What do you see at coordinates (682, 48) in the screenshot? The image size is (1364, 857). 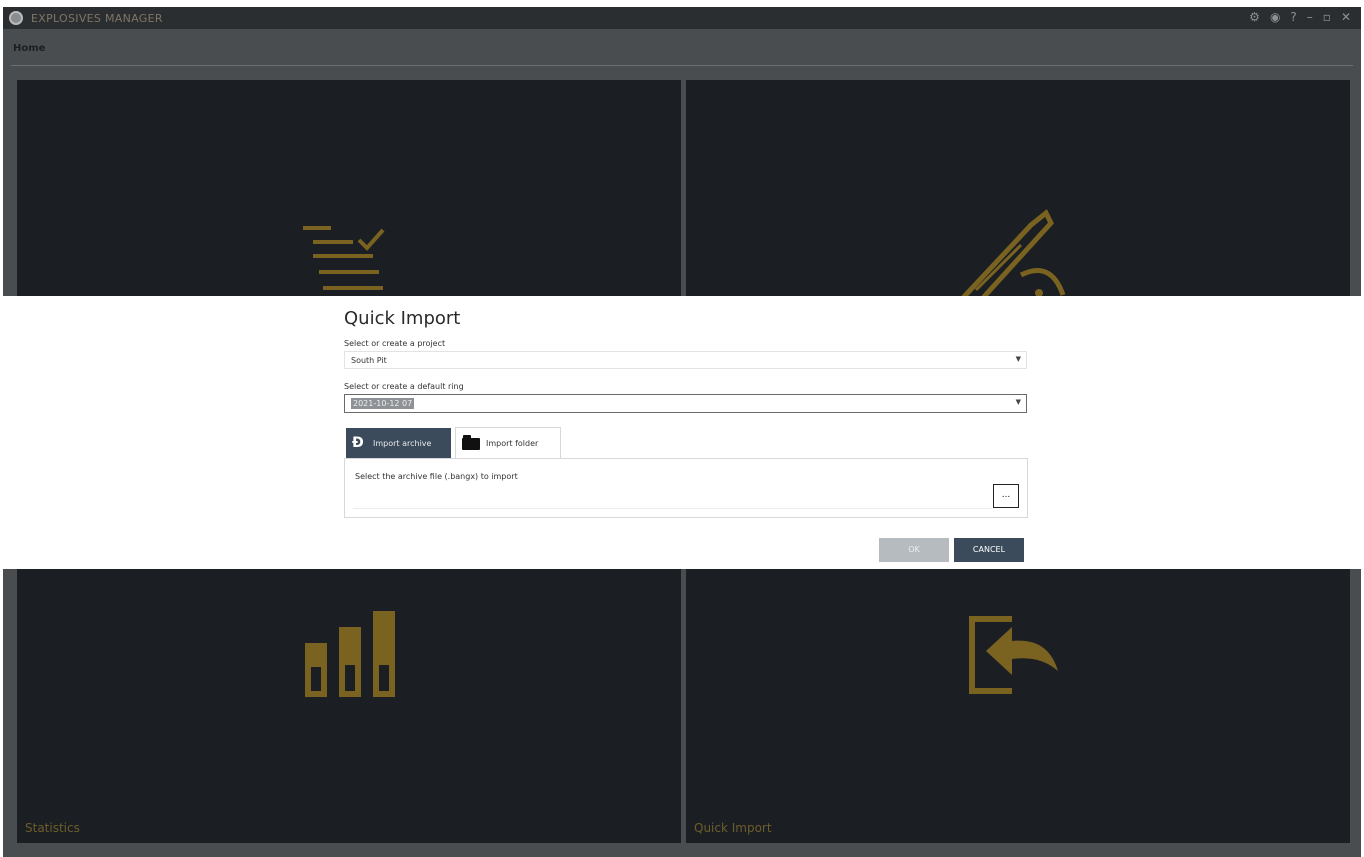 I see `menu-bar: Home` at bounding box center [682, 48].